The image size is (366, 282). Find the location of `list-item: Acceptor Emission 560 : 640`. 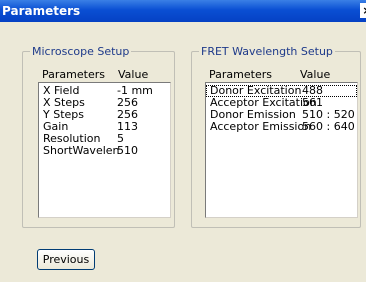

list-item: Acceptor Emission 560 : 640 is located at coordinates (281, 127).